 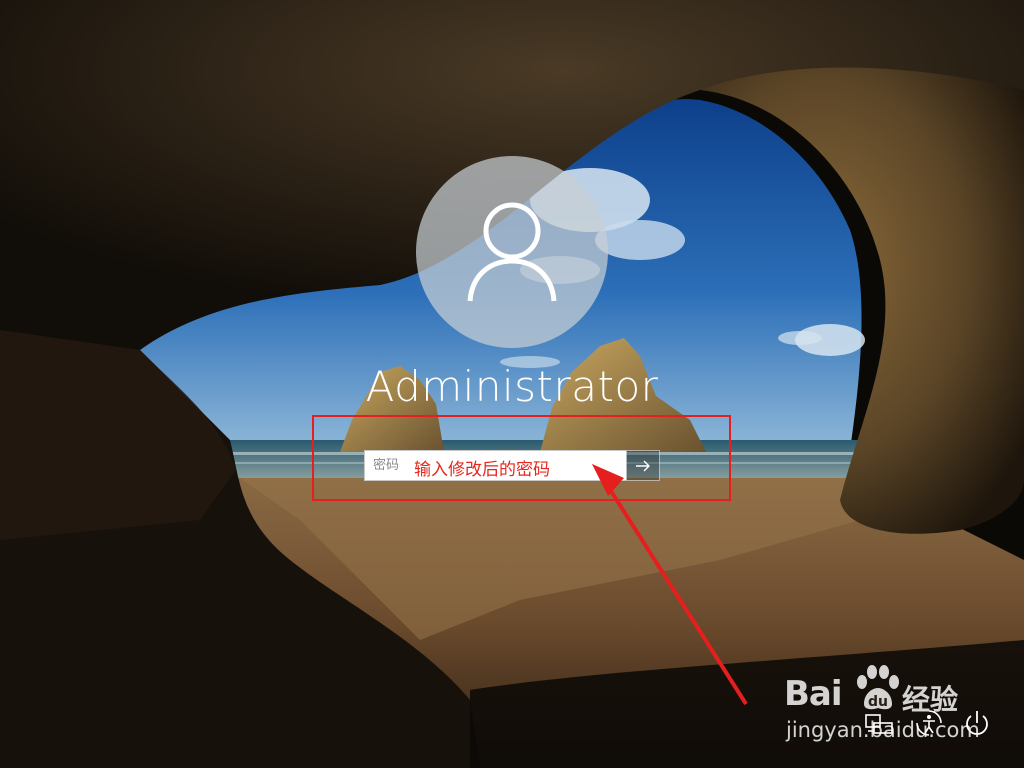 I want to click on power-button, so click(x=977, y=723).